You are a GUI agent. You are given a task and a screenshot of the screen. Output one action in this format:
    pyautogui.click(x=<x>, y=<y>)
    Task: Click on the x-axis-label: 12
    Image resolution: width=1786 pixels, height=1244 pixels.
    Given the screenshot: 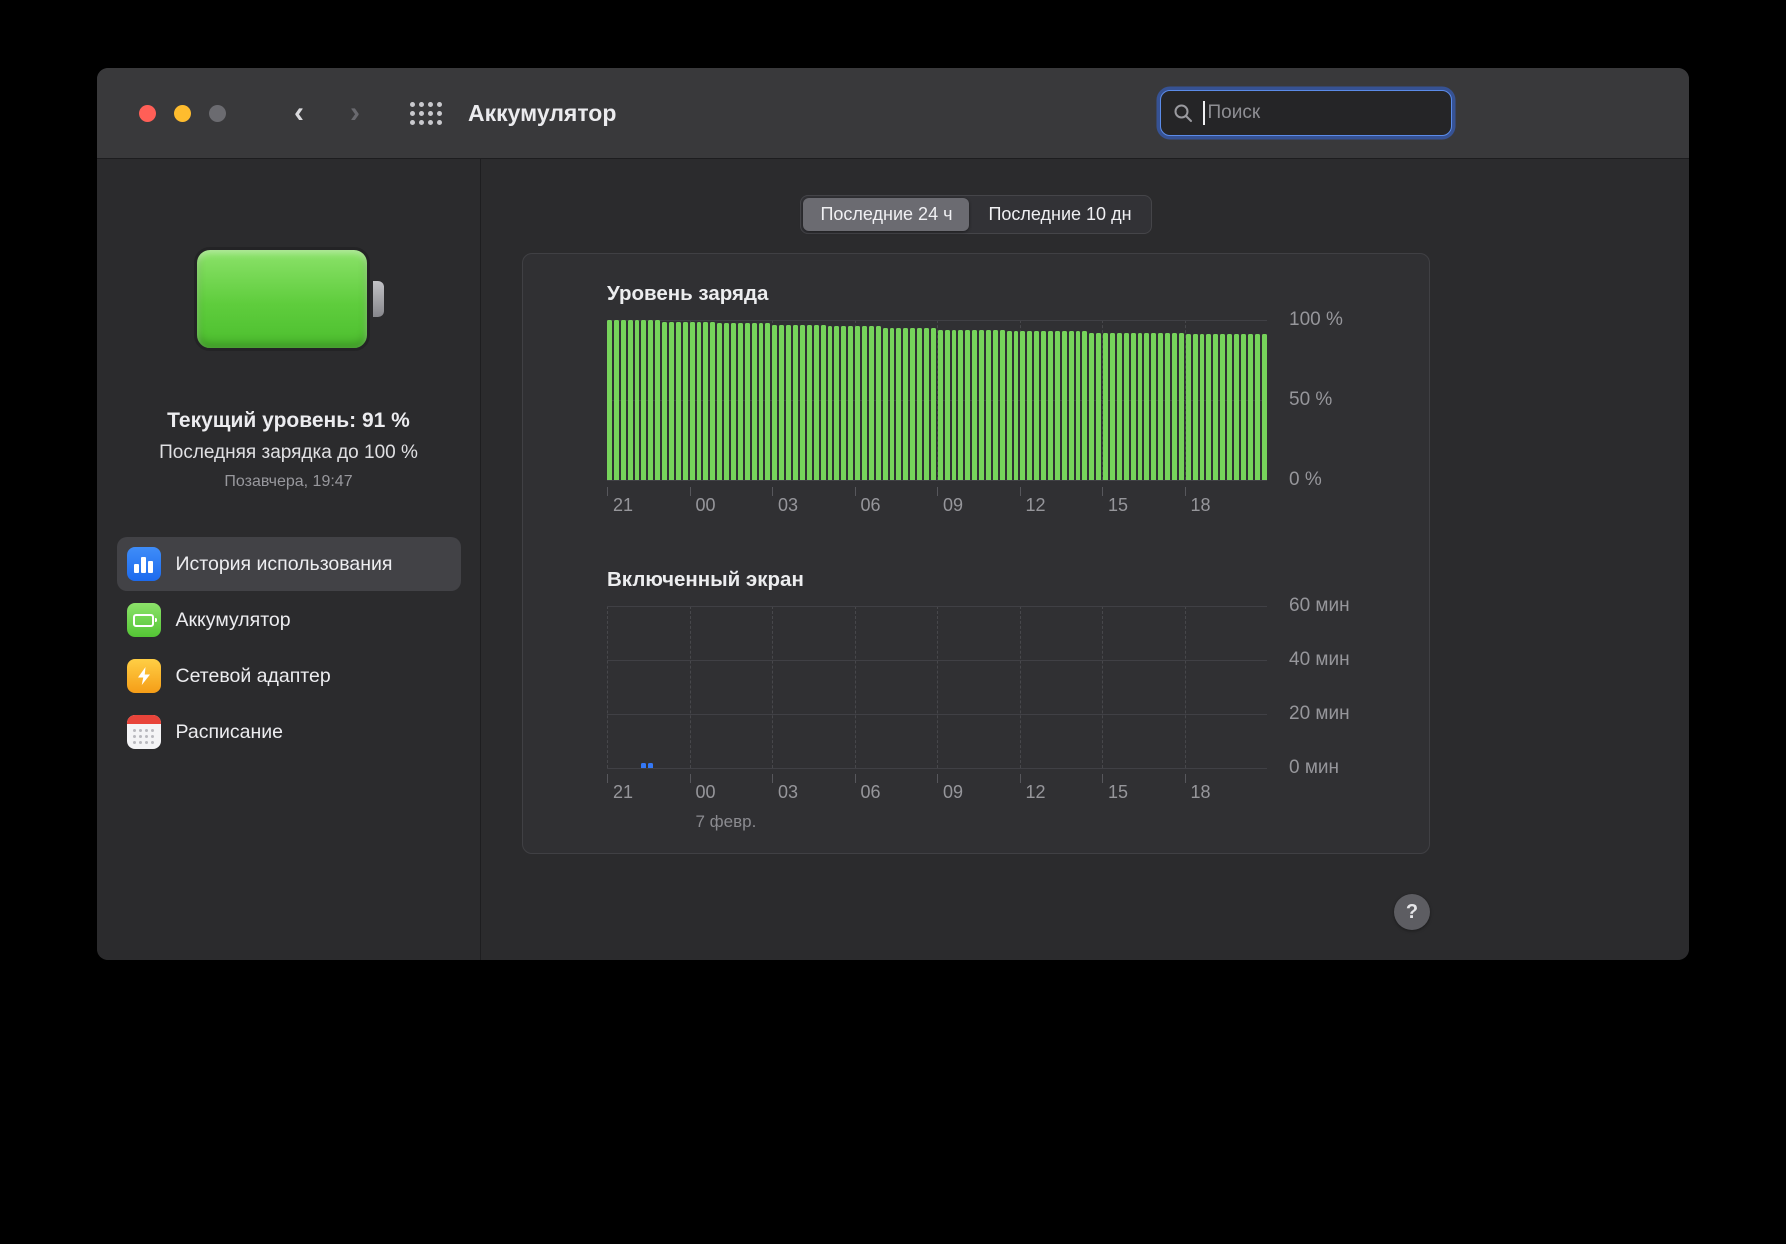 What is the action you would take?
    pyautogui.click(x=1035, y=792)
    